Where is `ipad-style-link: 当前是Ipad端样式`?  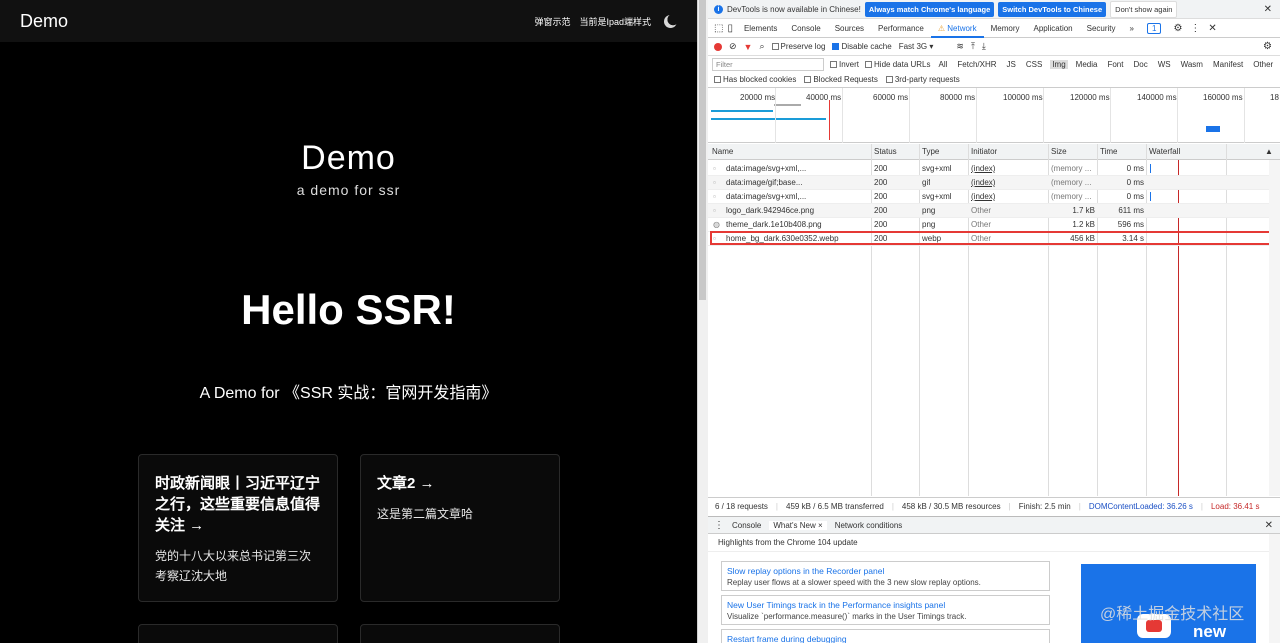
ipad-style-link: 当前是Ipad端样式 is located at coordinates (615, 21).